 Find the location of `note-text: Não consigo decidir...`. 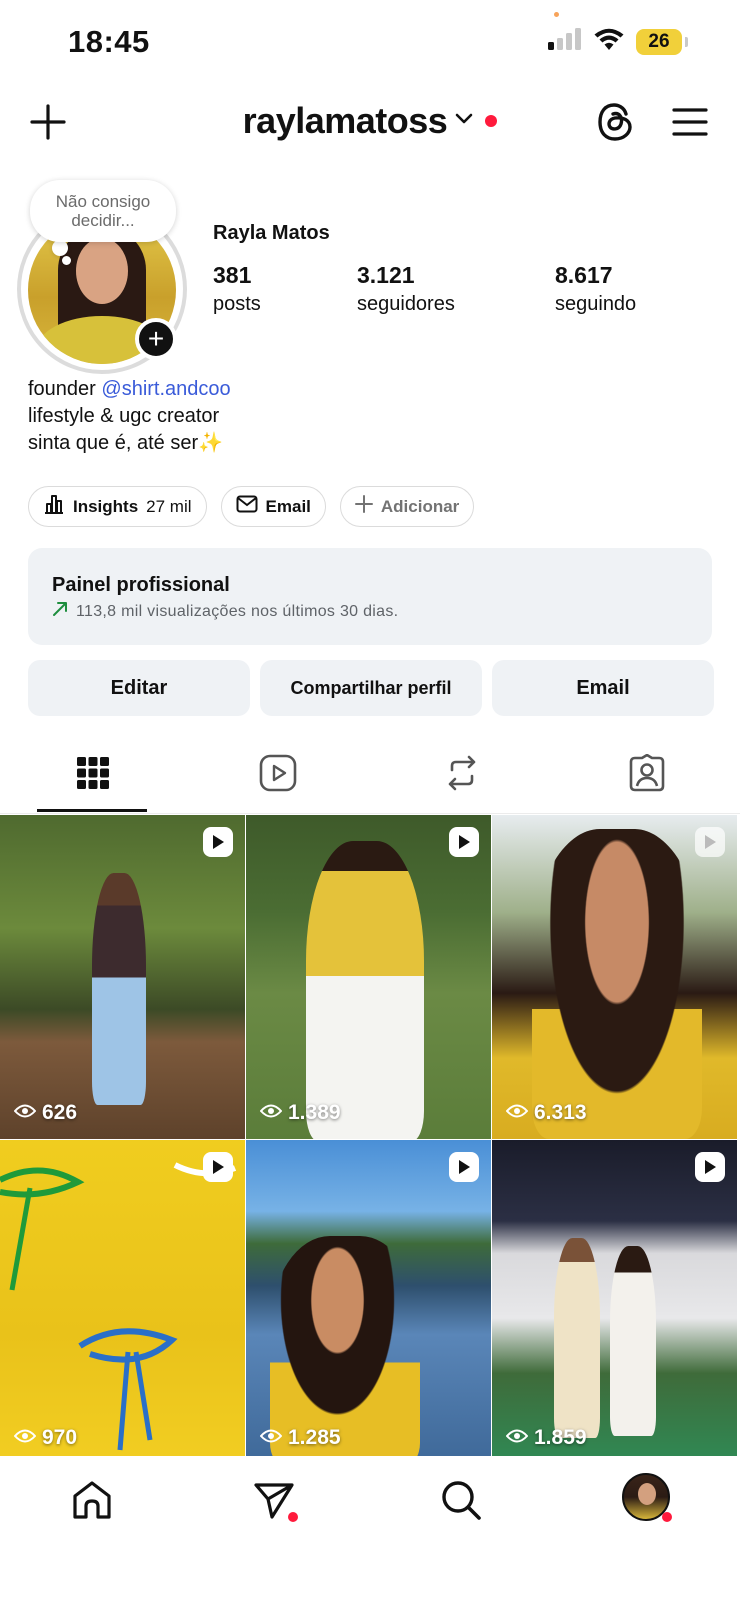

note-text: Não consigo decidir... is located at coordinates (103, 211).